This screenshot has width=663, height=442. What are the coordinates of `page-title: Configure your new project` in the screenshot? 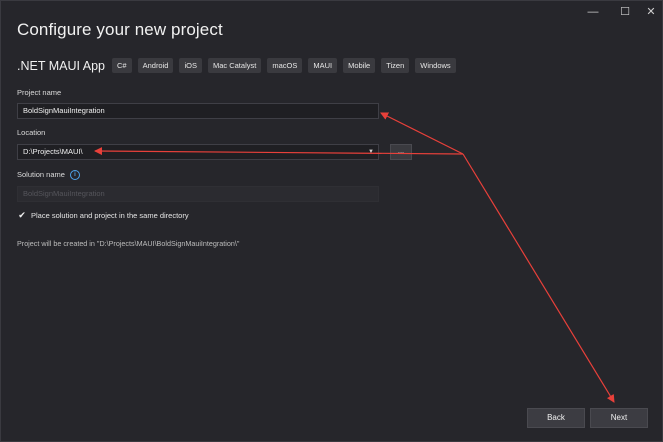 It's located at (120, 29).